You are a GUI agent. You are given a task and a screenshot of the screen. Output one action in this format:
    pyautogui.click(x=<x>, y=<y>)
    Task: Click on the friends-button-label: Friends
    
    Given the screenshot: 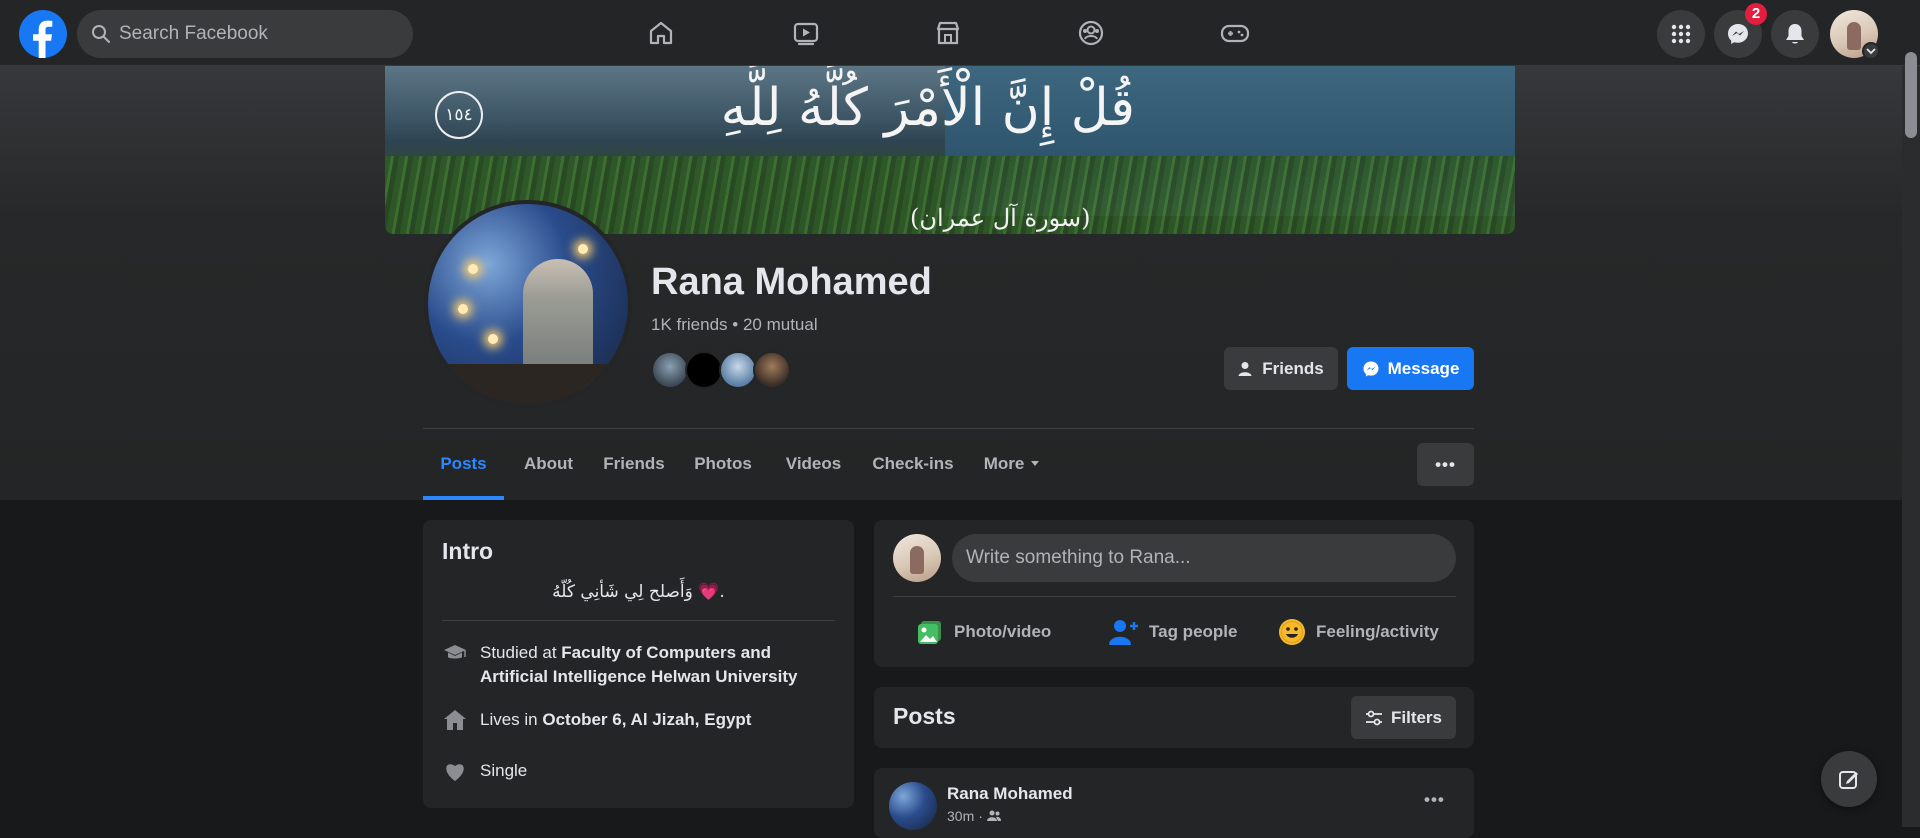 What is the action you would take?
    pyautogui.click(x=1293, y=368)
    